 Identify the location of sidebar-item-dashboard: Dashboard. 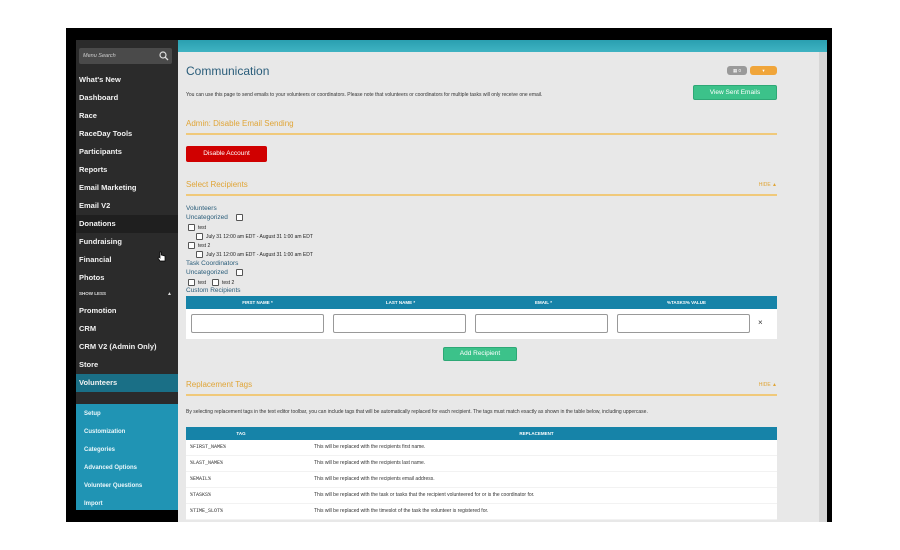
(127, 98).